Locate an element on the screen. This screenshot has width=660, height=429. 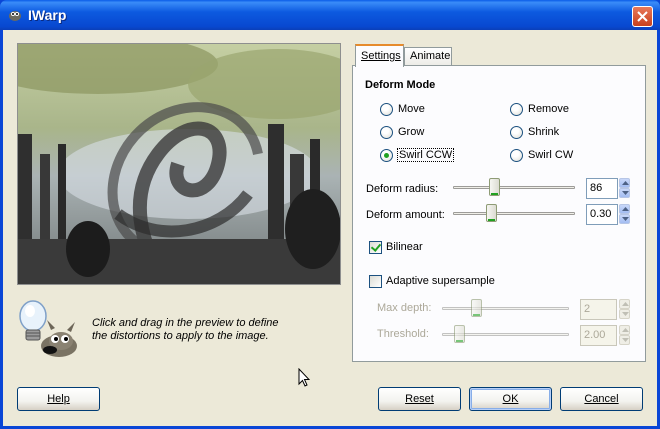
threshold-spinner is located at coordinates (624, 335).